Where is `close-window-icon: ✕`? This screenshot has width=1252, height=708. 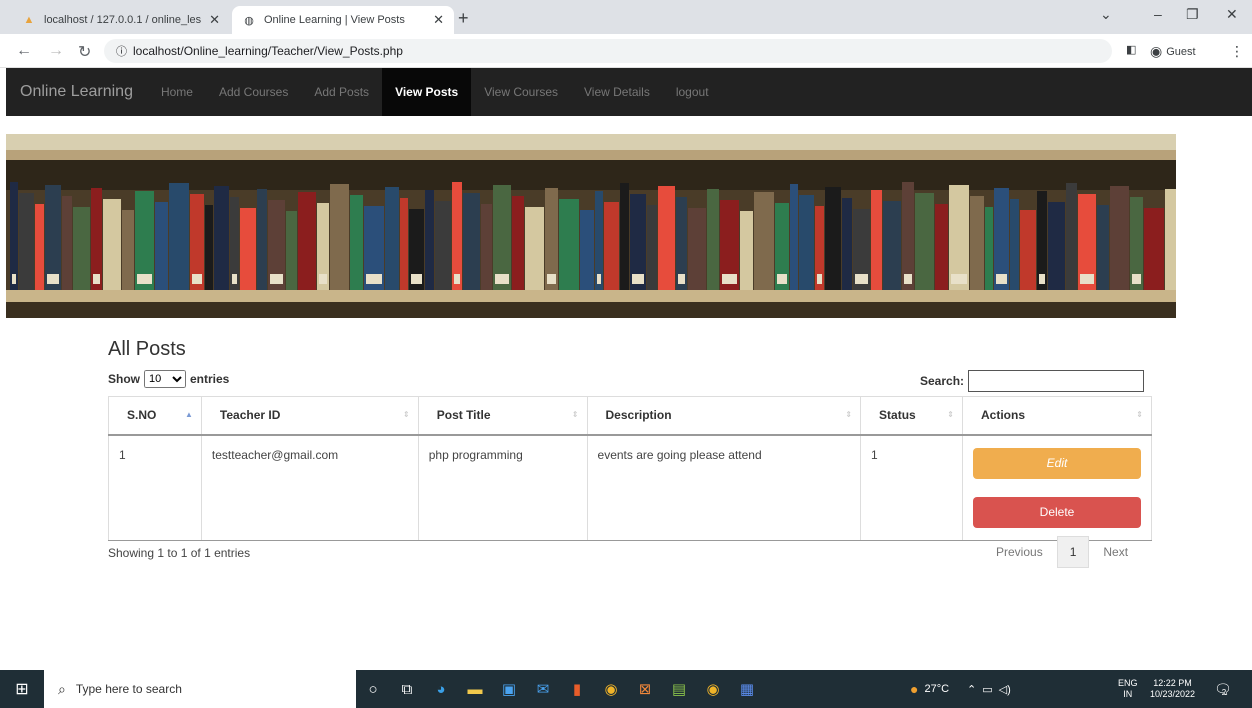 close-window-icon: ✕ is located at coordinates (1232, 14).